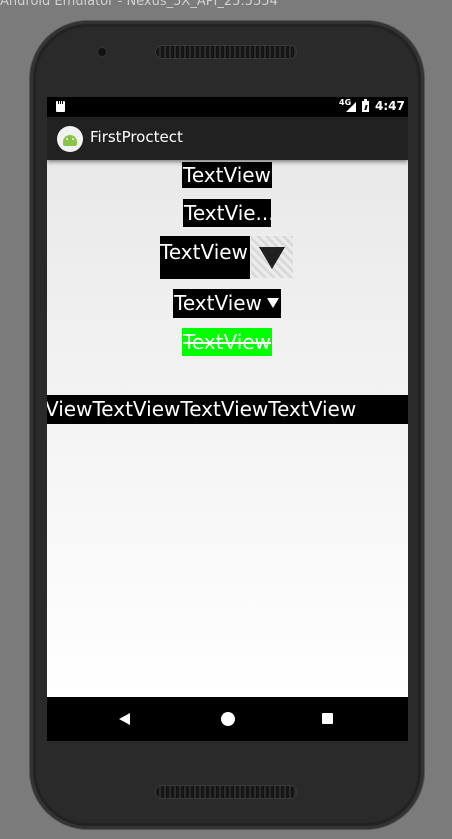 The image size is (452, 839). I want to click on signal-icon, so click(351, 107).